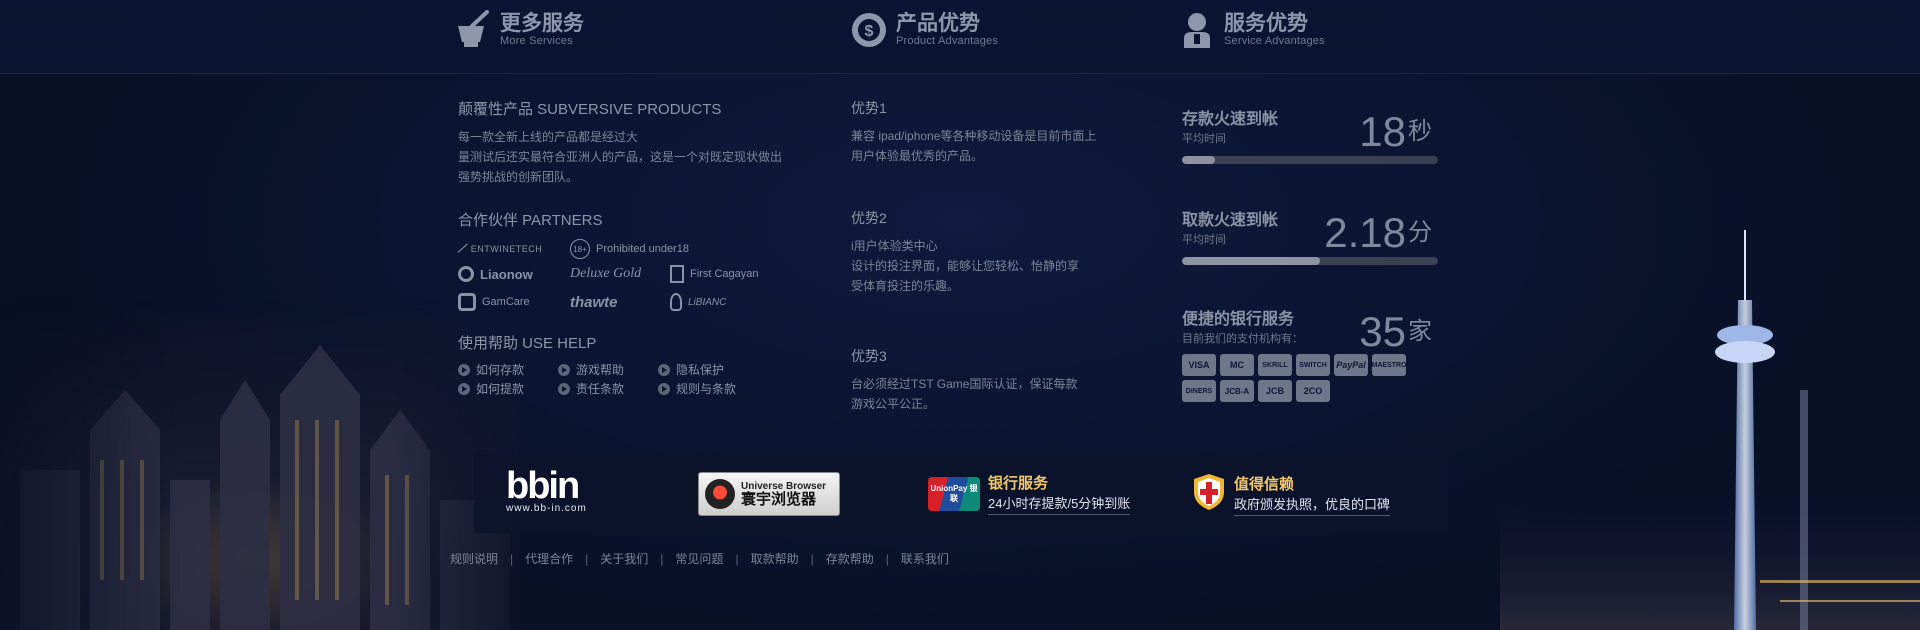 The width and height of the screenshot is (1920, 630). What do you see at coordinates (1275, 391) in the screenshot?
I see `jcb-icon: JCB` at bounding box center [1275, 391].